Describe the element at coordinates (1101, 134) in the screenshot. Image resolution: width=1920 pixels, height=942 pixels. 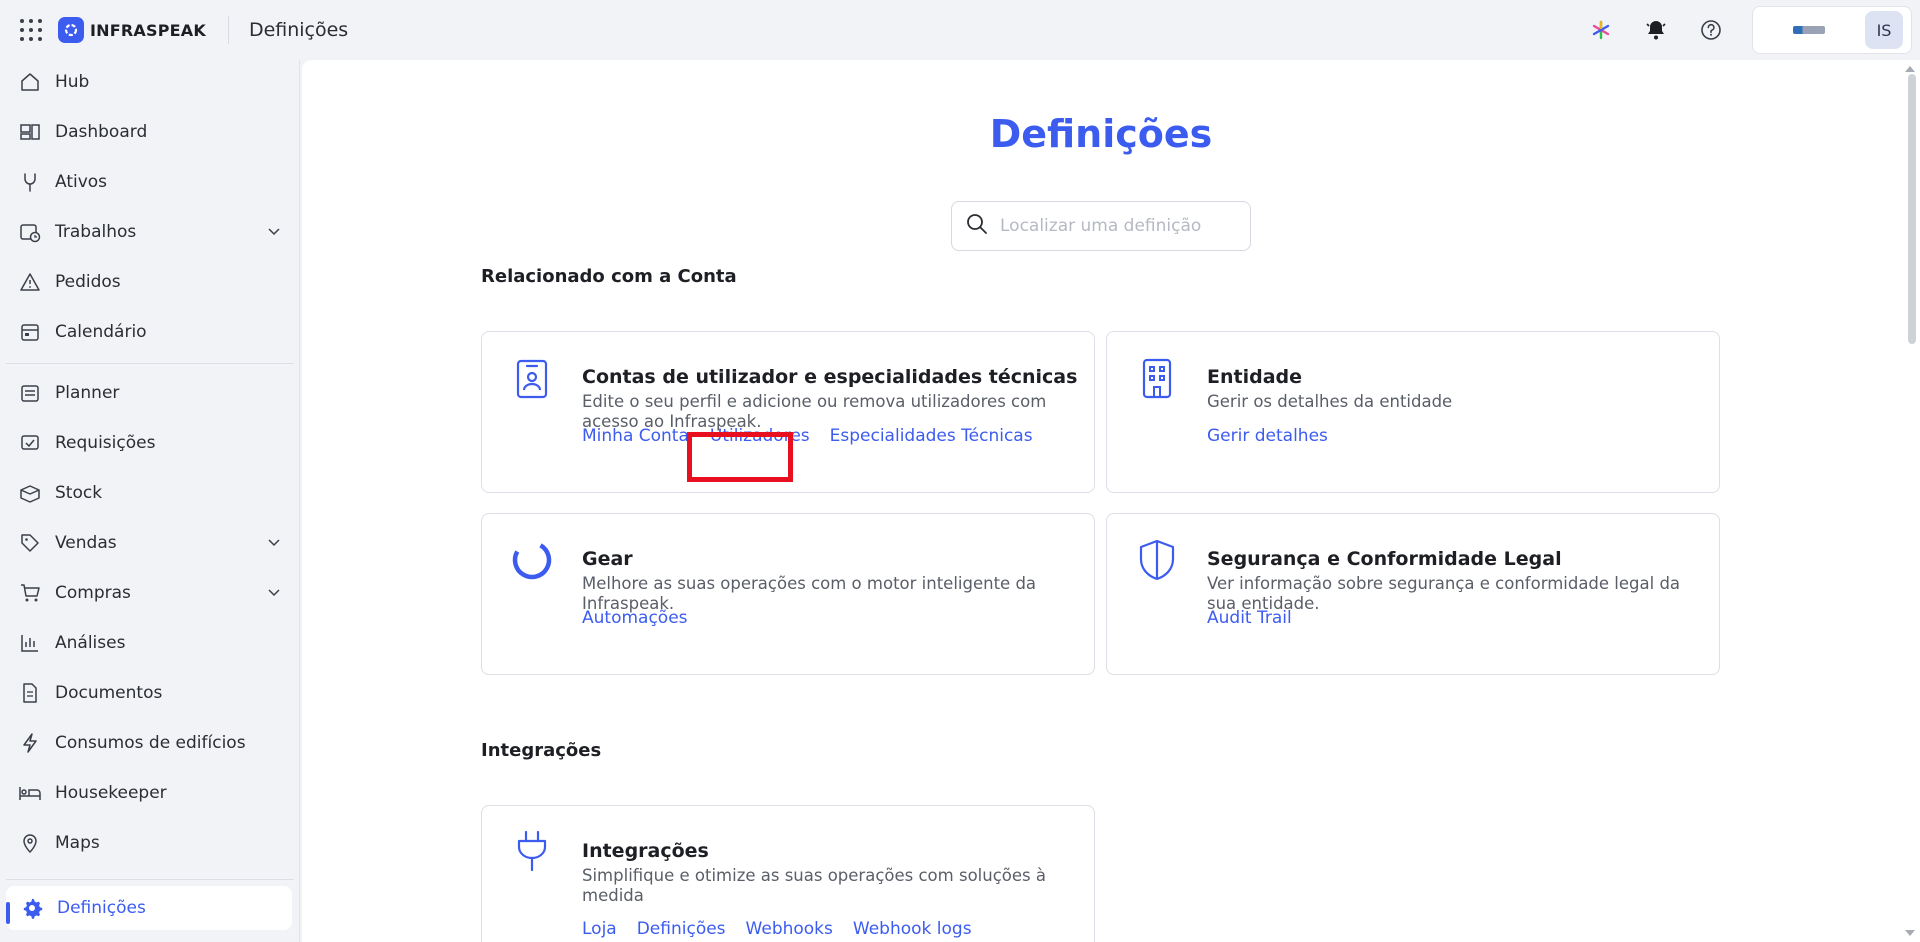
I see `page-title: Definições` at that location.